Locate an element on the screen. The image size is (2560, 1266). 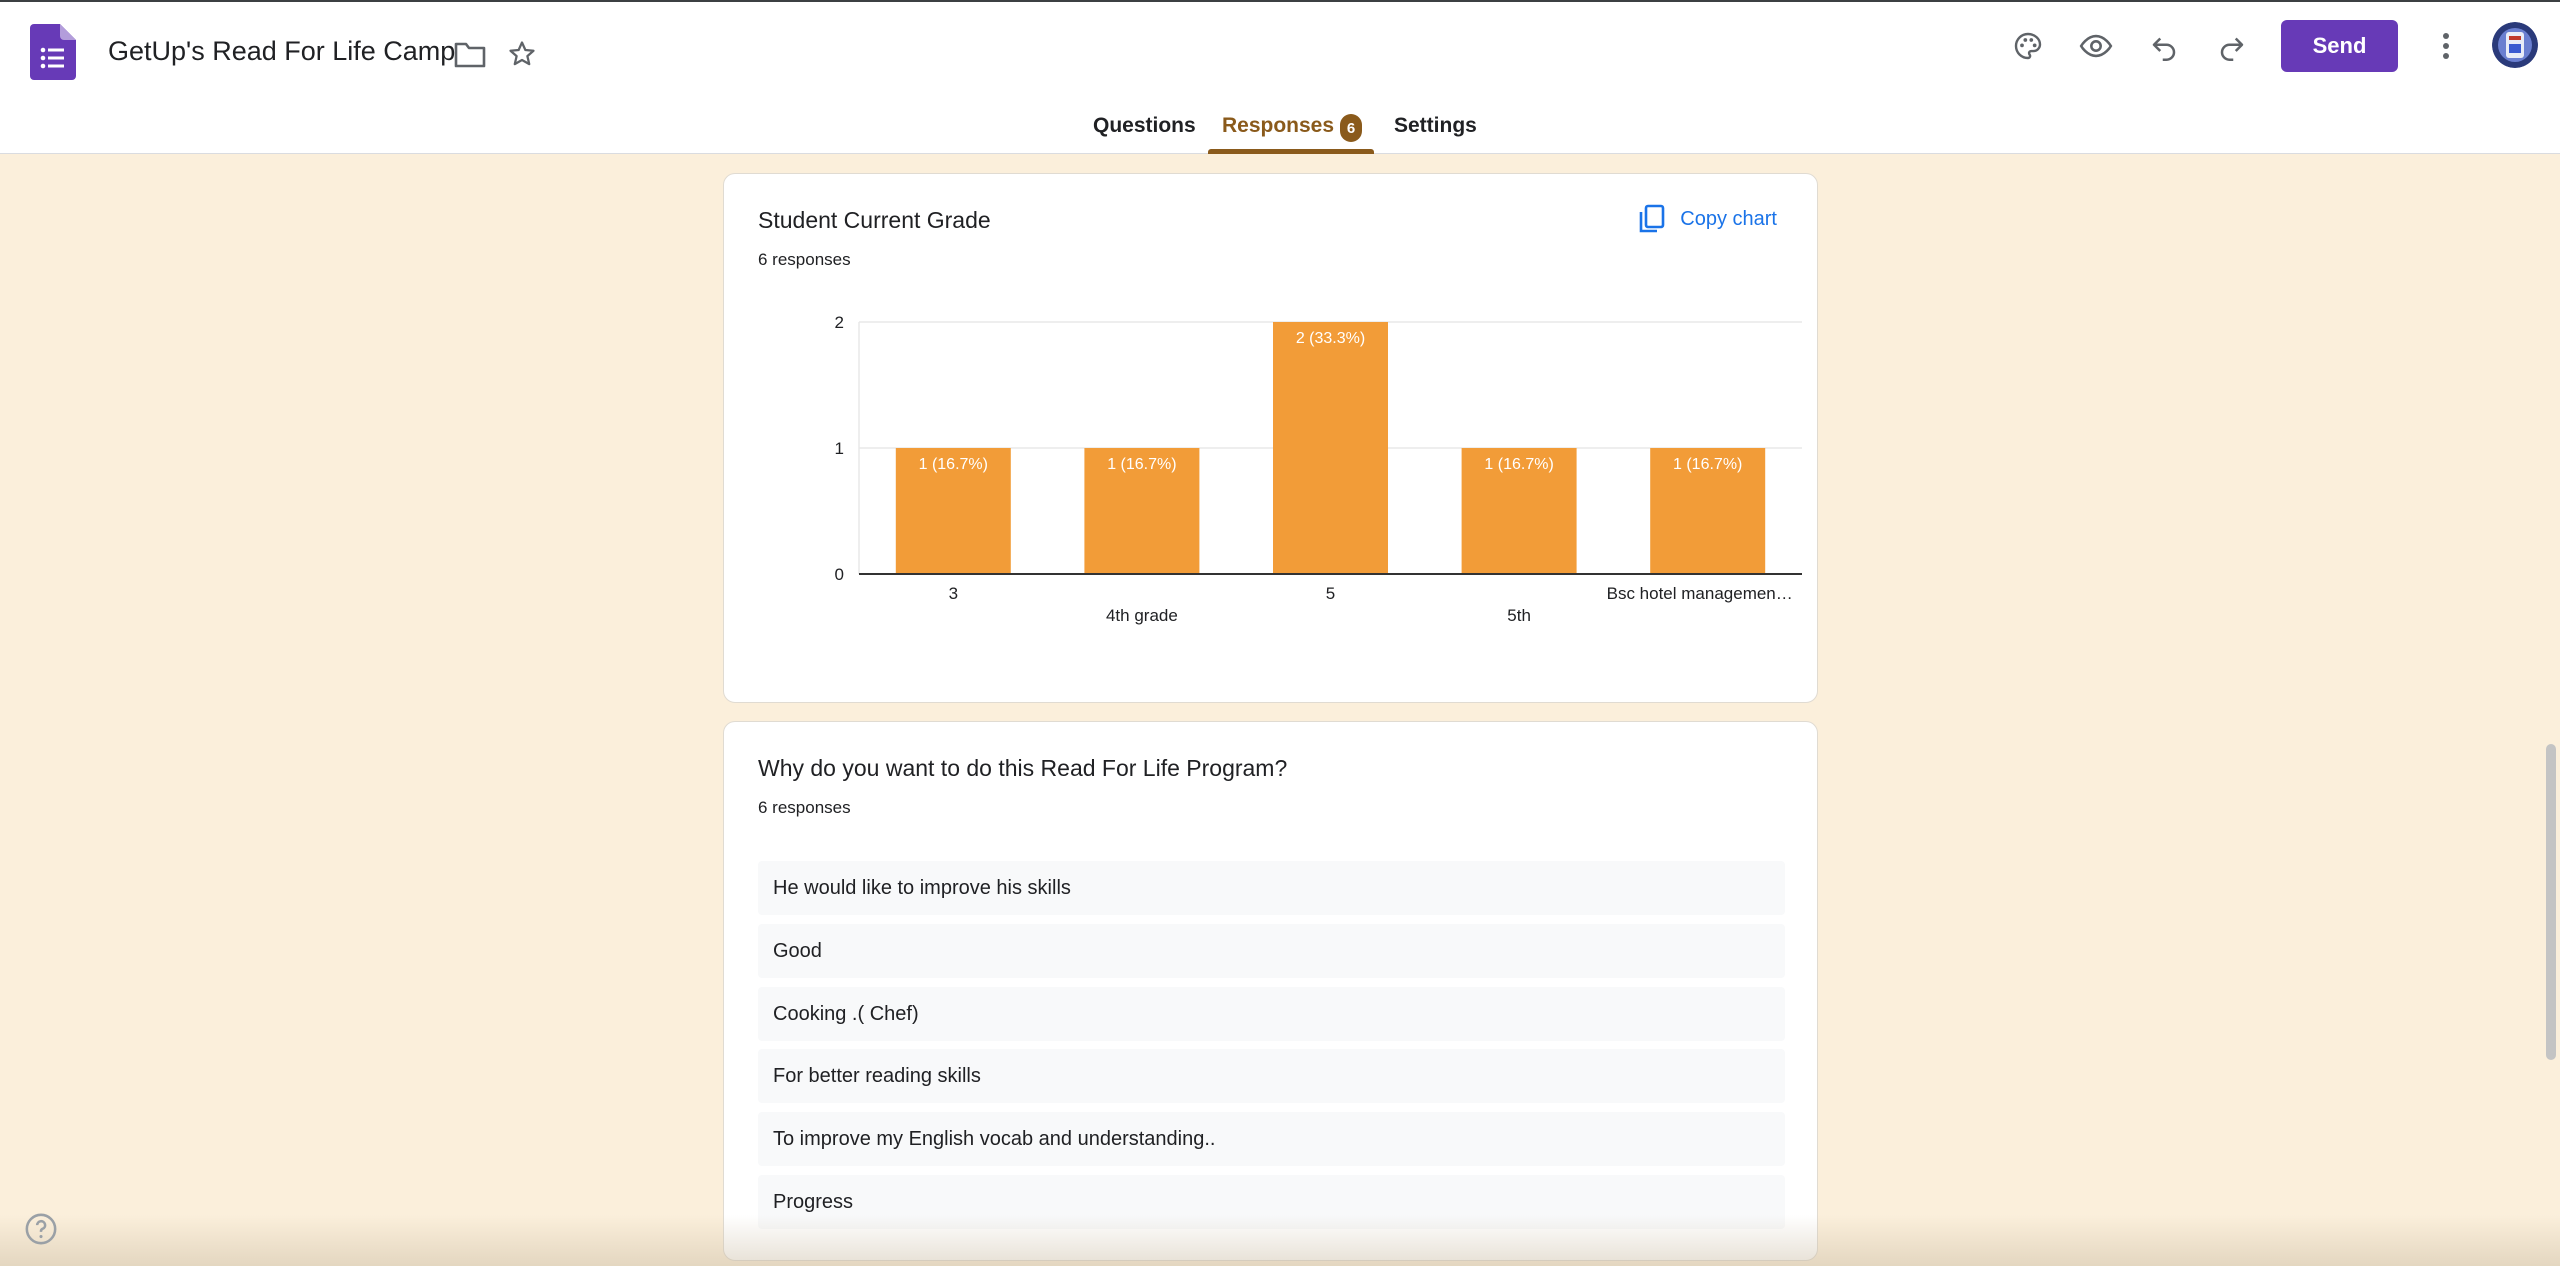
active-tab-indicator is located at coordinates (1291, 151).